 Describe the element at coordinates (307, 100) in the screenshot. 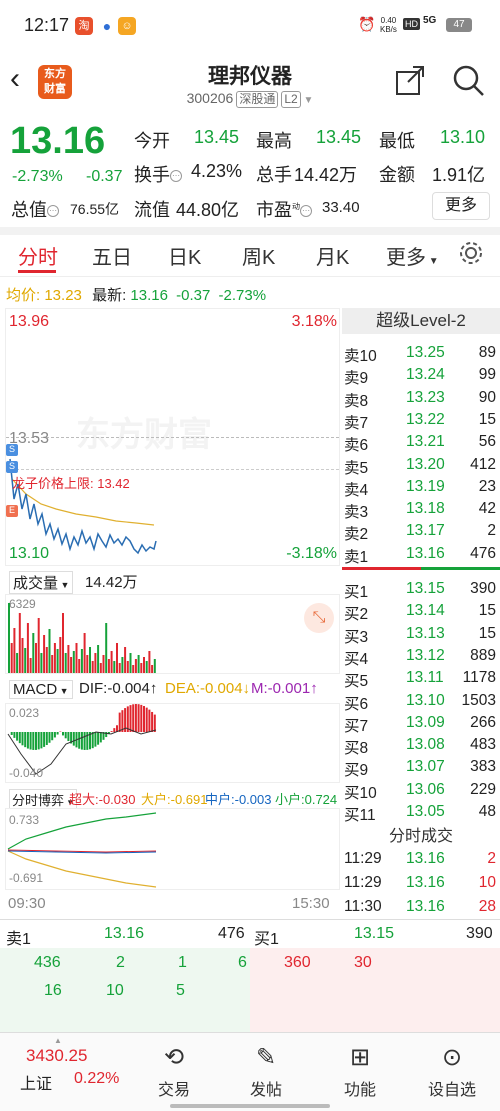

I see `chevron-down-icon: ▼` at that location.